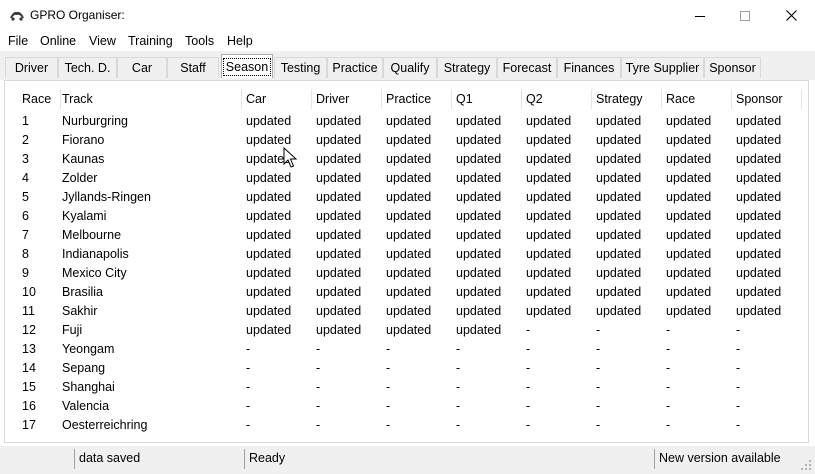  Describe the element at coordinates (29, 425) in the screenshot. I see `cell-race-number: 17` at that location.